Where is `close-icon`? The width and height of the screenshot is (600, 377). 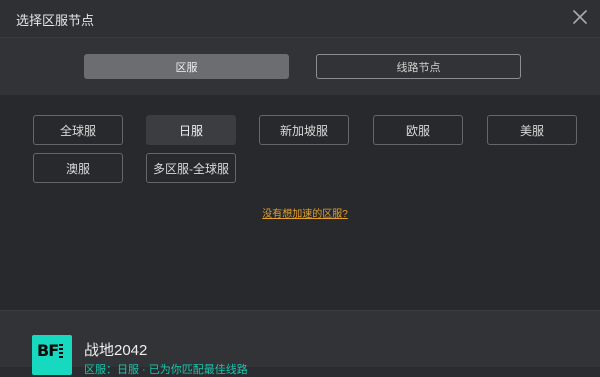
close-icon is located at coordinates (580, 17).